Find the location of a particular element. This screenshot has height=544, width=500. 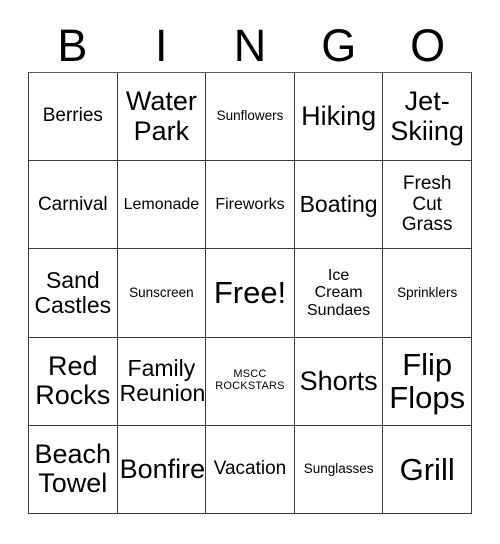

bingo-cell-label: Water Park is located at coordinates (161, 116).